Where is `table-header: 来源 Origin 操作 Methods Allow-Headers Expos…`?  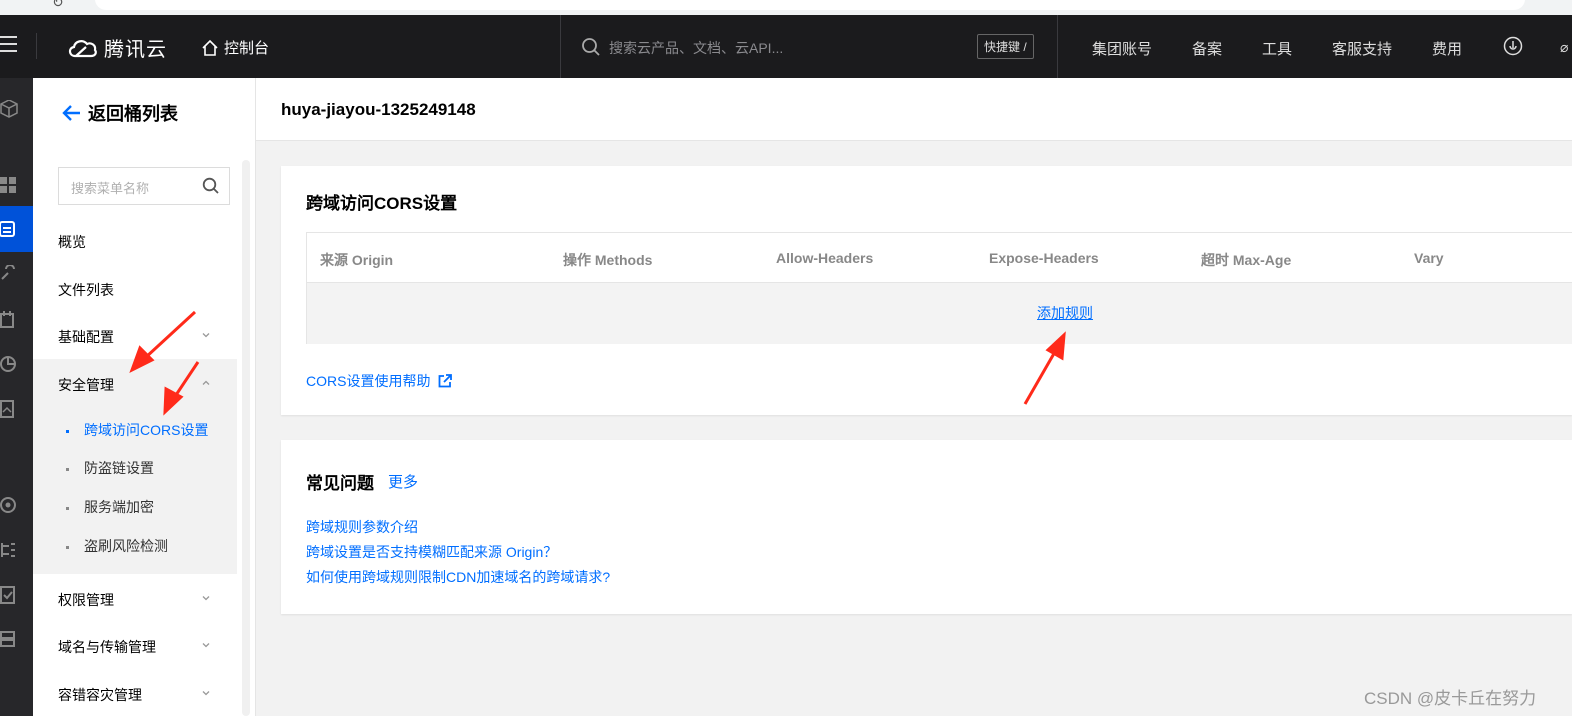 table-header: 来源 Origin 操作 Methods Allow-Headers Expos… is located at coordinates (939, 258).